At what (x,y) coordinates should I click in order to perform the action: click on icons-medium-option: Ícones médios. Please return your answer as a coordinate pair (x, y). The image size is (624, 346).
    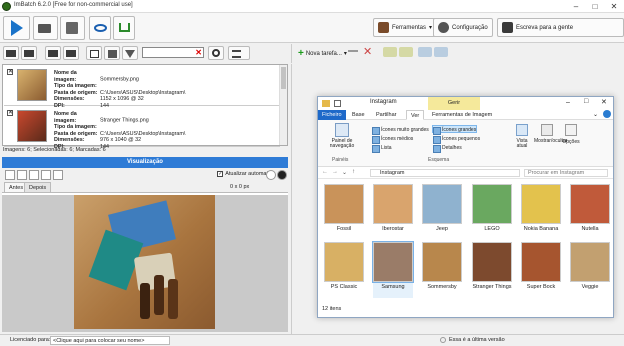
    Looking at the image, I should click on (392, 139).